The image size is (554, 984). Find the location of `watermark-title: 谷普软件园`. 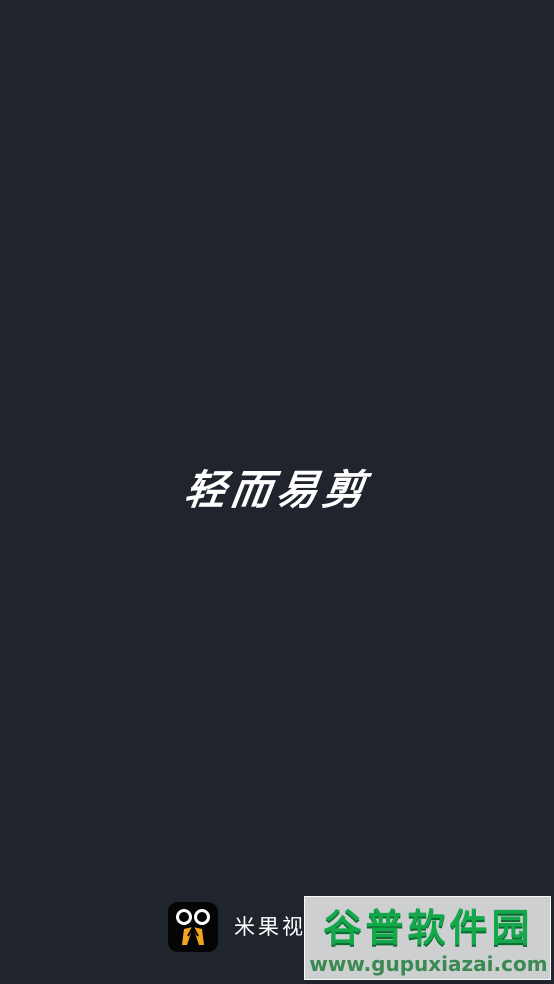

watermark-title: 谷普软件园 is located at coordinates (428, 928).